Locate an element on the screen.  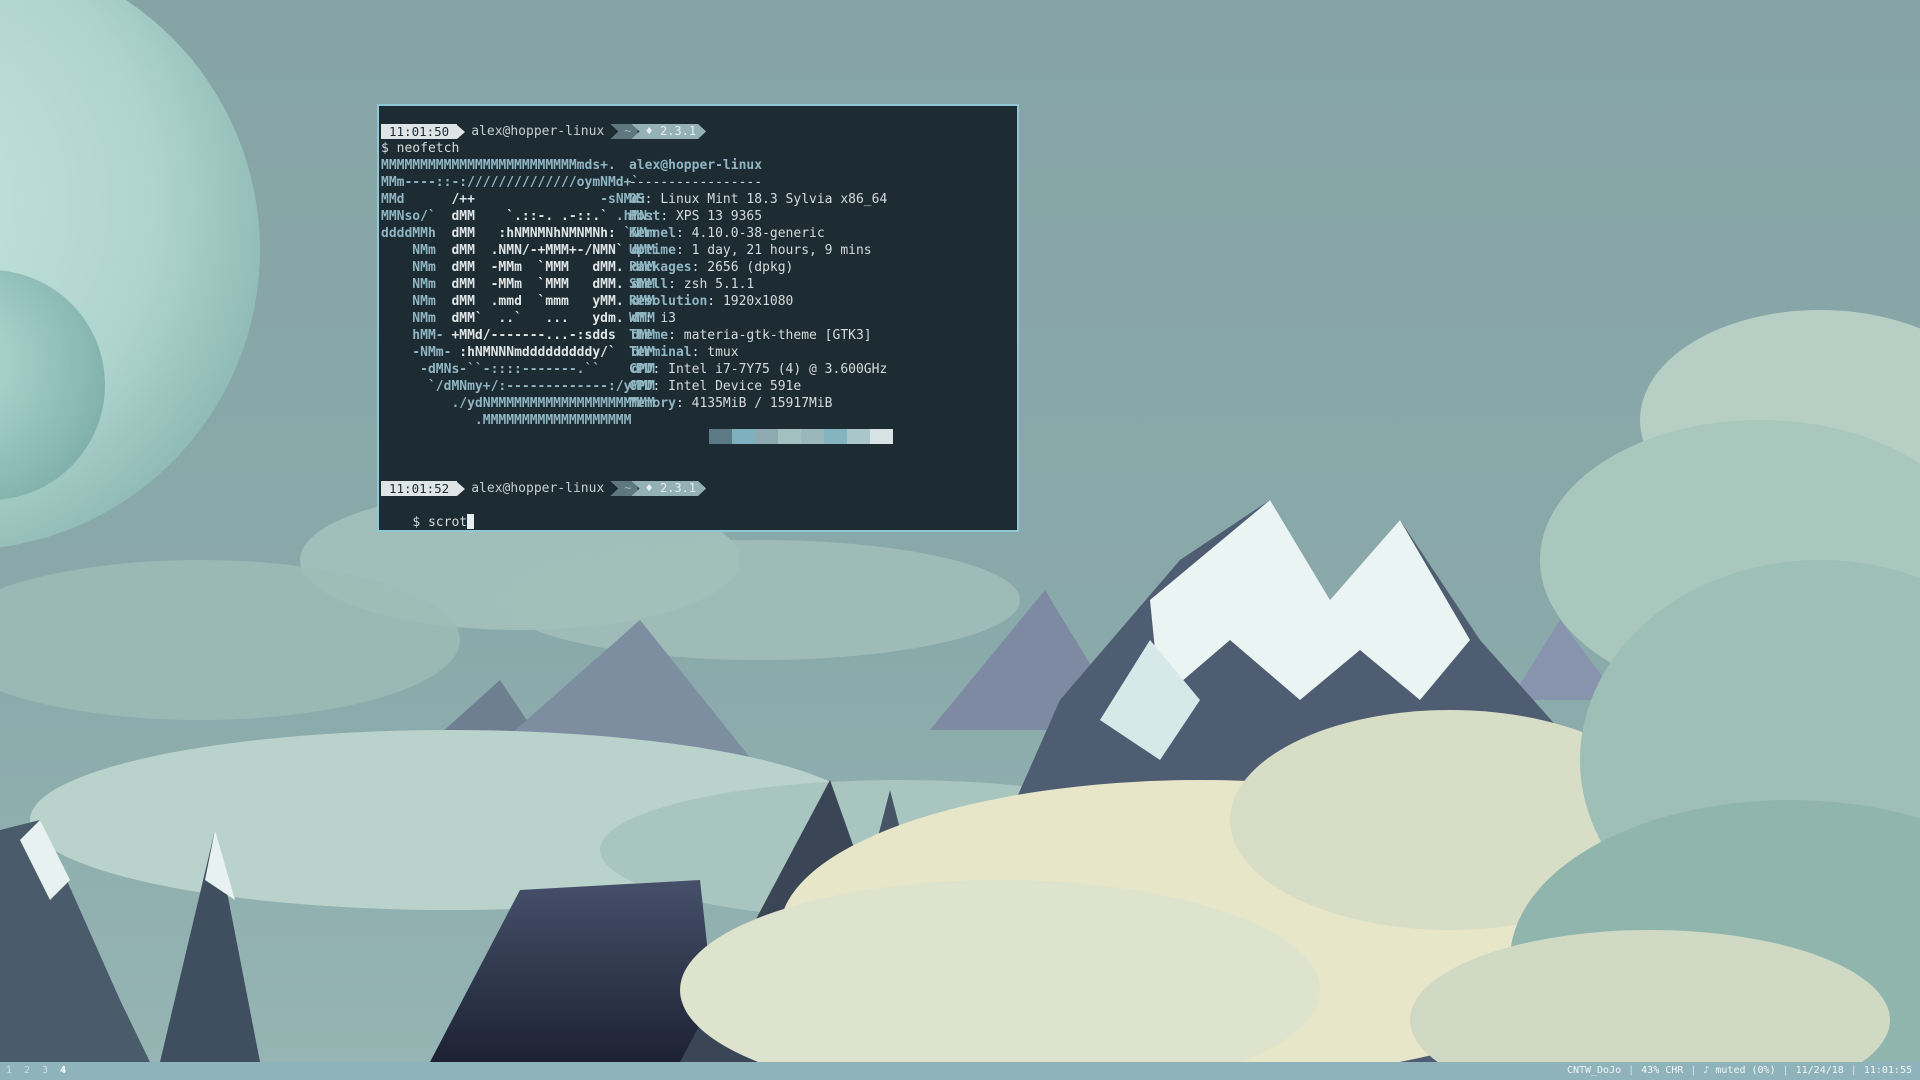
info-key: GPU is located at coordinates (641, 386).